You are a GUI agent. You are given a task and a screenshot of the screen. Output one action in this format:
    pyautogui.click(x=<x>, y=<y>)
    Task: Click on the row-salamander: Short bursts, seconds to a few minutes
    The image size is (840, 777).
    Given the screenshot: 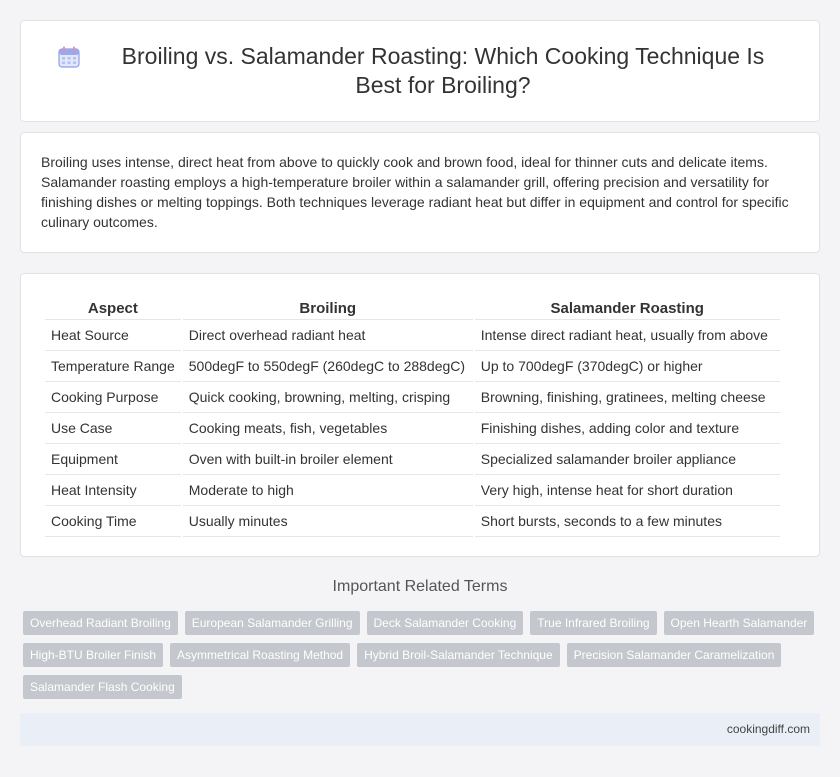 What is the action you would take?
    pyautogui.click(x=627, y=521)
    